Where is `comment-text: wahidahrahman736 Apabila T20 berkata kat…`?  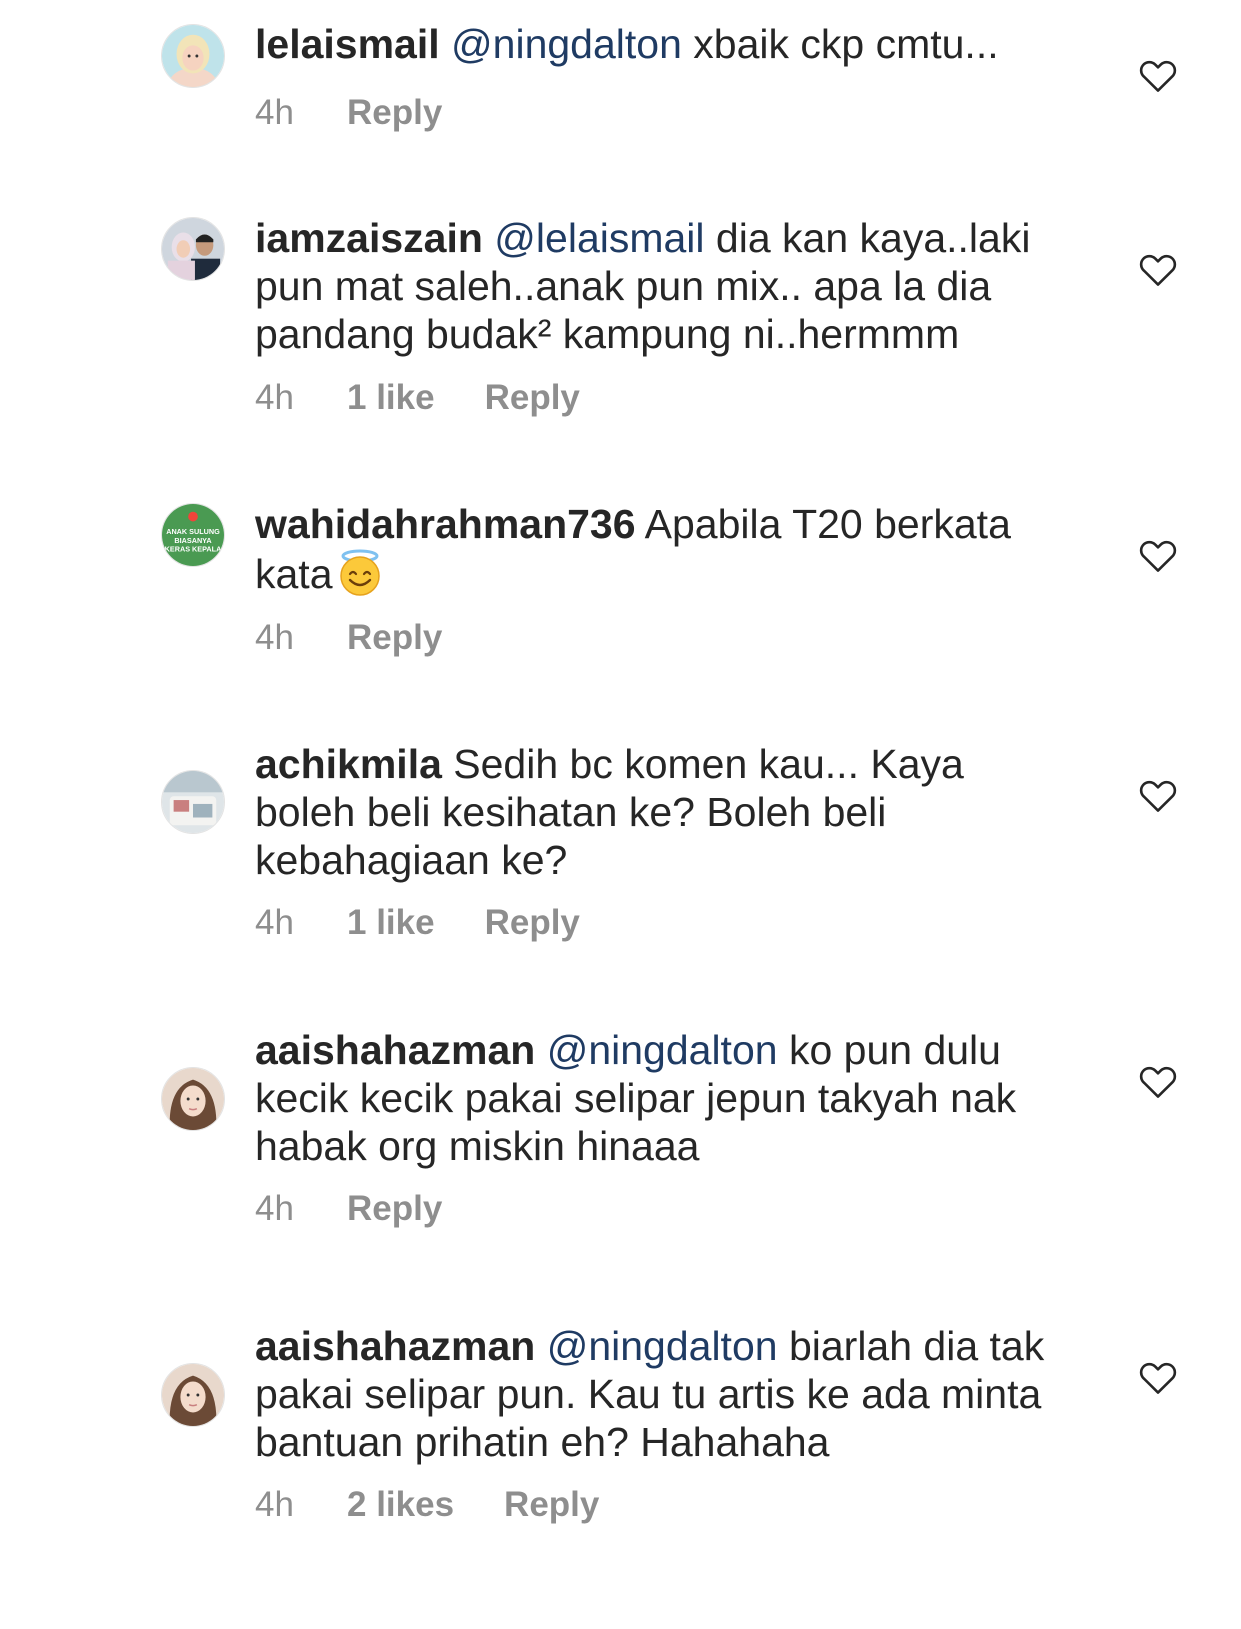
comment-text: wahidahrahman736 Apabila T20 berkata kat… is located at coordinates (665, 549).